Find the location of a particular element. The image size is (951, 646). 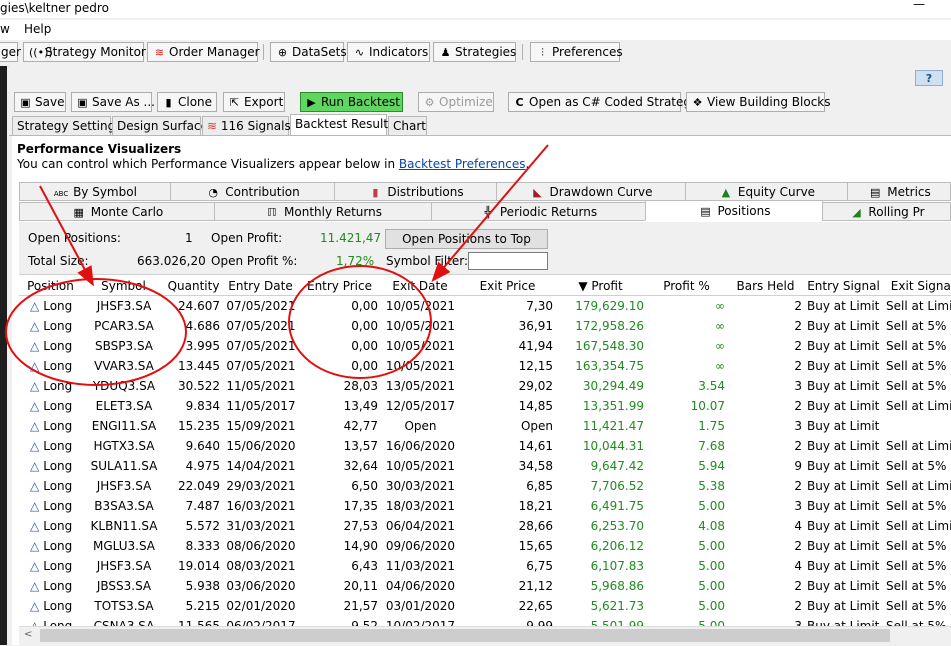

cell-entry-price: 0,00 is located at coordinates (364, 346).